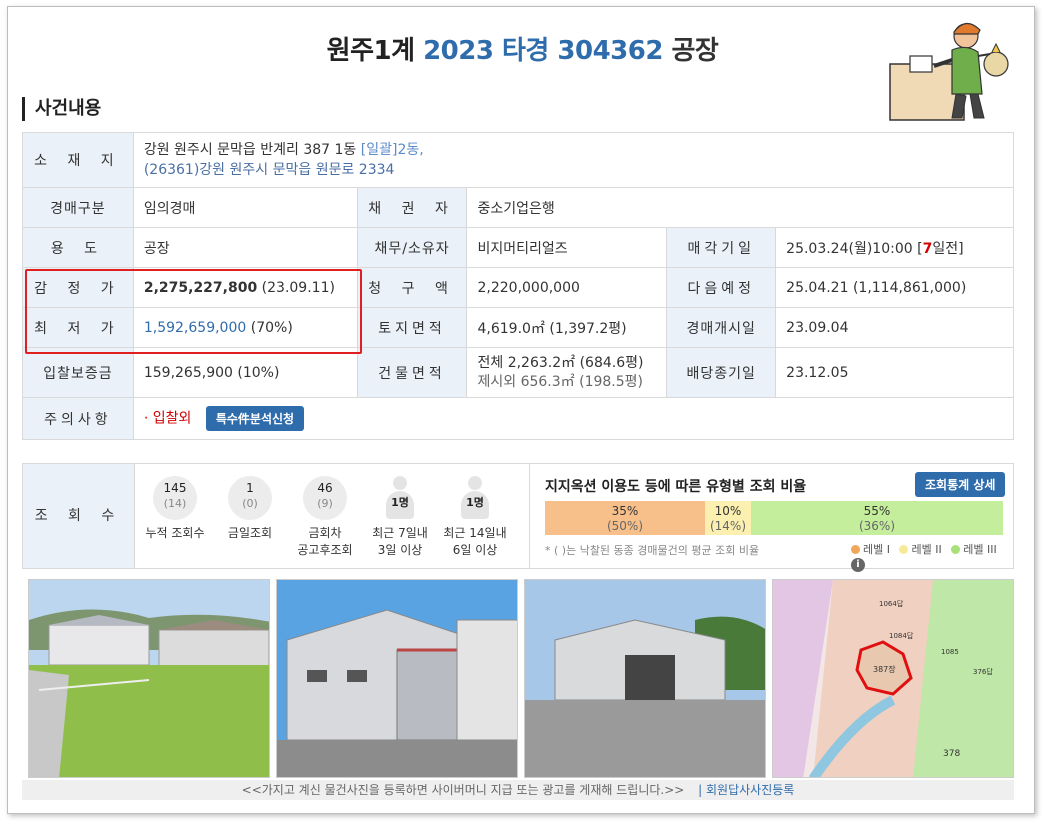 This screenshot has width=1045, height=824. Describe the element at coordinates (250, 488) in the screenshot. I see `view-count-num: 1` at that location.